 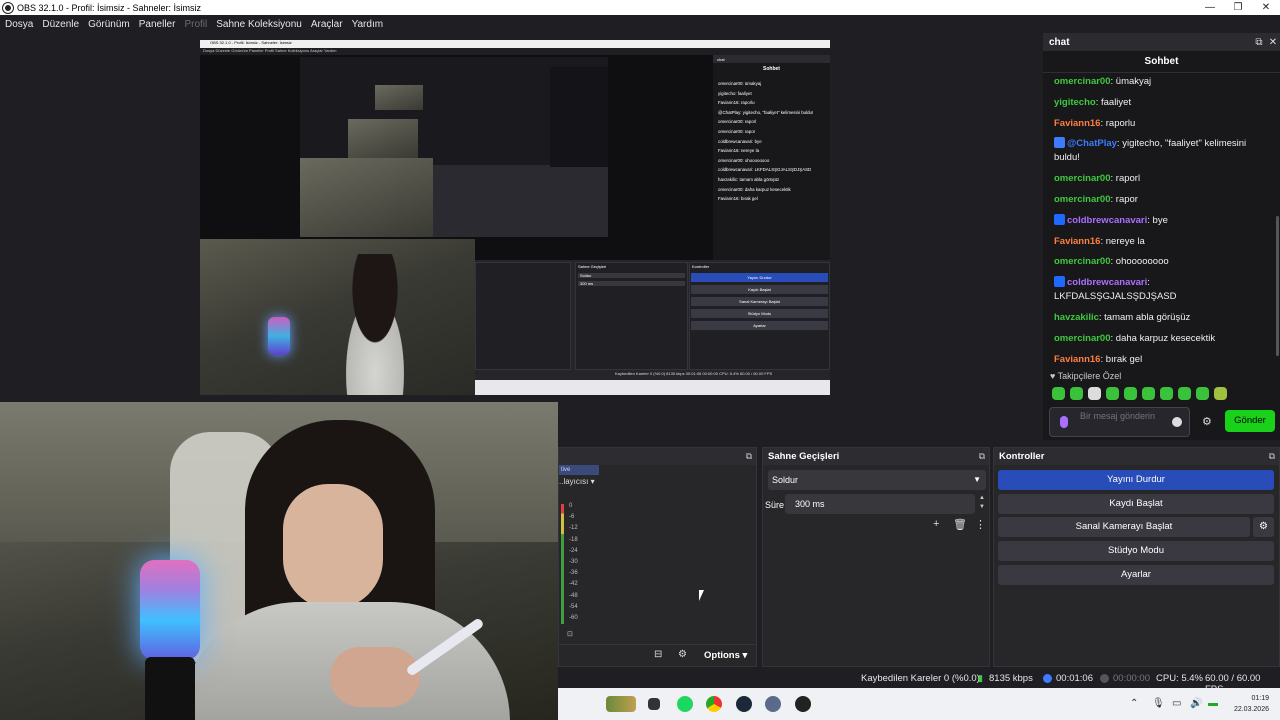 I want to click on start-virtual-camera-button: Sanal Kamerayı Başlat, so click(x=1124, y=527).